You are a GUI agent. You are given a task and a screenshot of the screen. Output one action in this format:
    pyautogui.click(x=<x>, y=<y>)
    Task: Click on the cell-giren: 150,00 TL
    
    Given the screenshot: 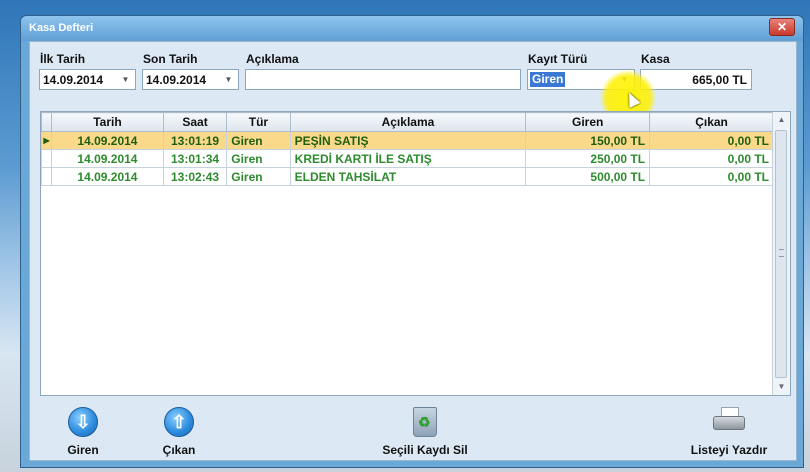 What is the action you would take?
    pyautogui.click(x=588, y=140)
    